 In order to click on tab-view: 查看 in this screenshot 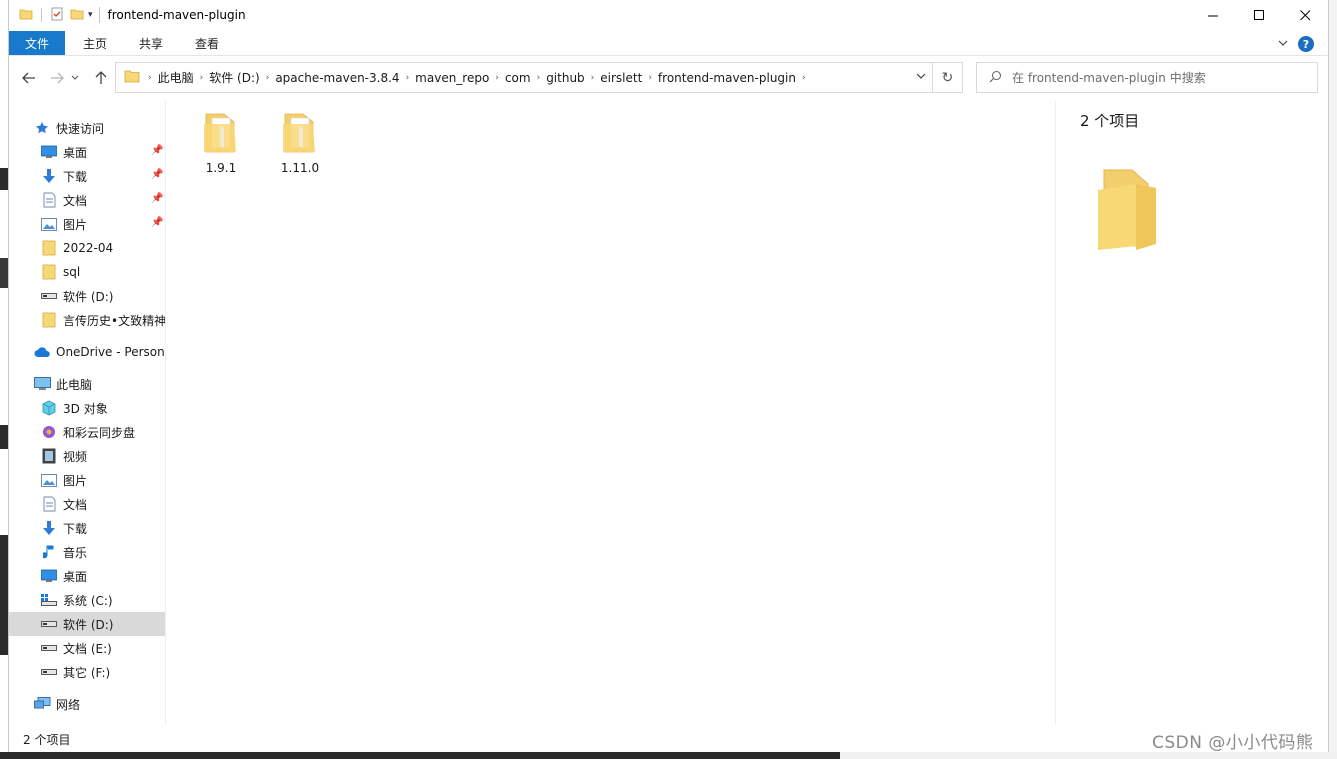, I will do `click(207, 43)`.